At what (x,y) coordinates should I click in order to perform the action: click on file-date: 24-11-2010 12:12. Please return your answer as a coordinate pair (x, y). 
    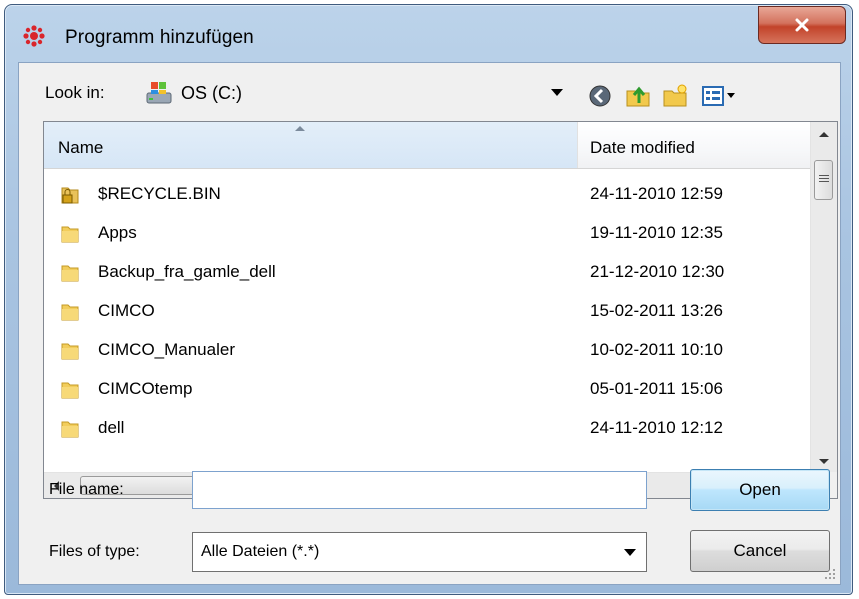
    Looking at the image, I should click on (656, 427).